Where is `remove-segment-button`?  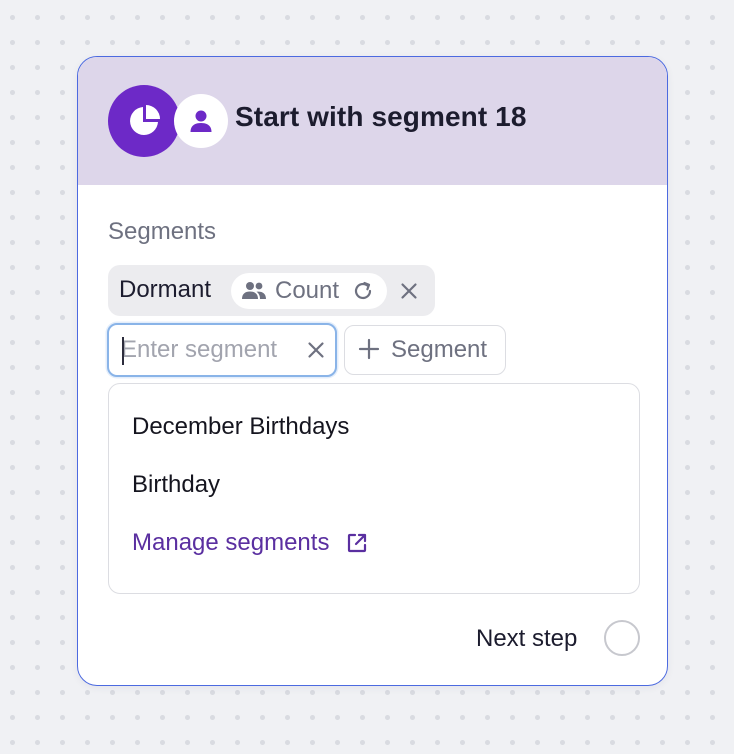 remove-segment-button is located at coordinates (409, 291).